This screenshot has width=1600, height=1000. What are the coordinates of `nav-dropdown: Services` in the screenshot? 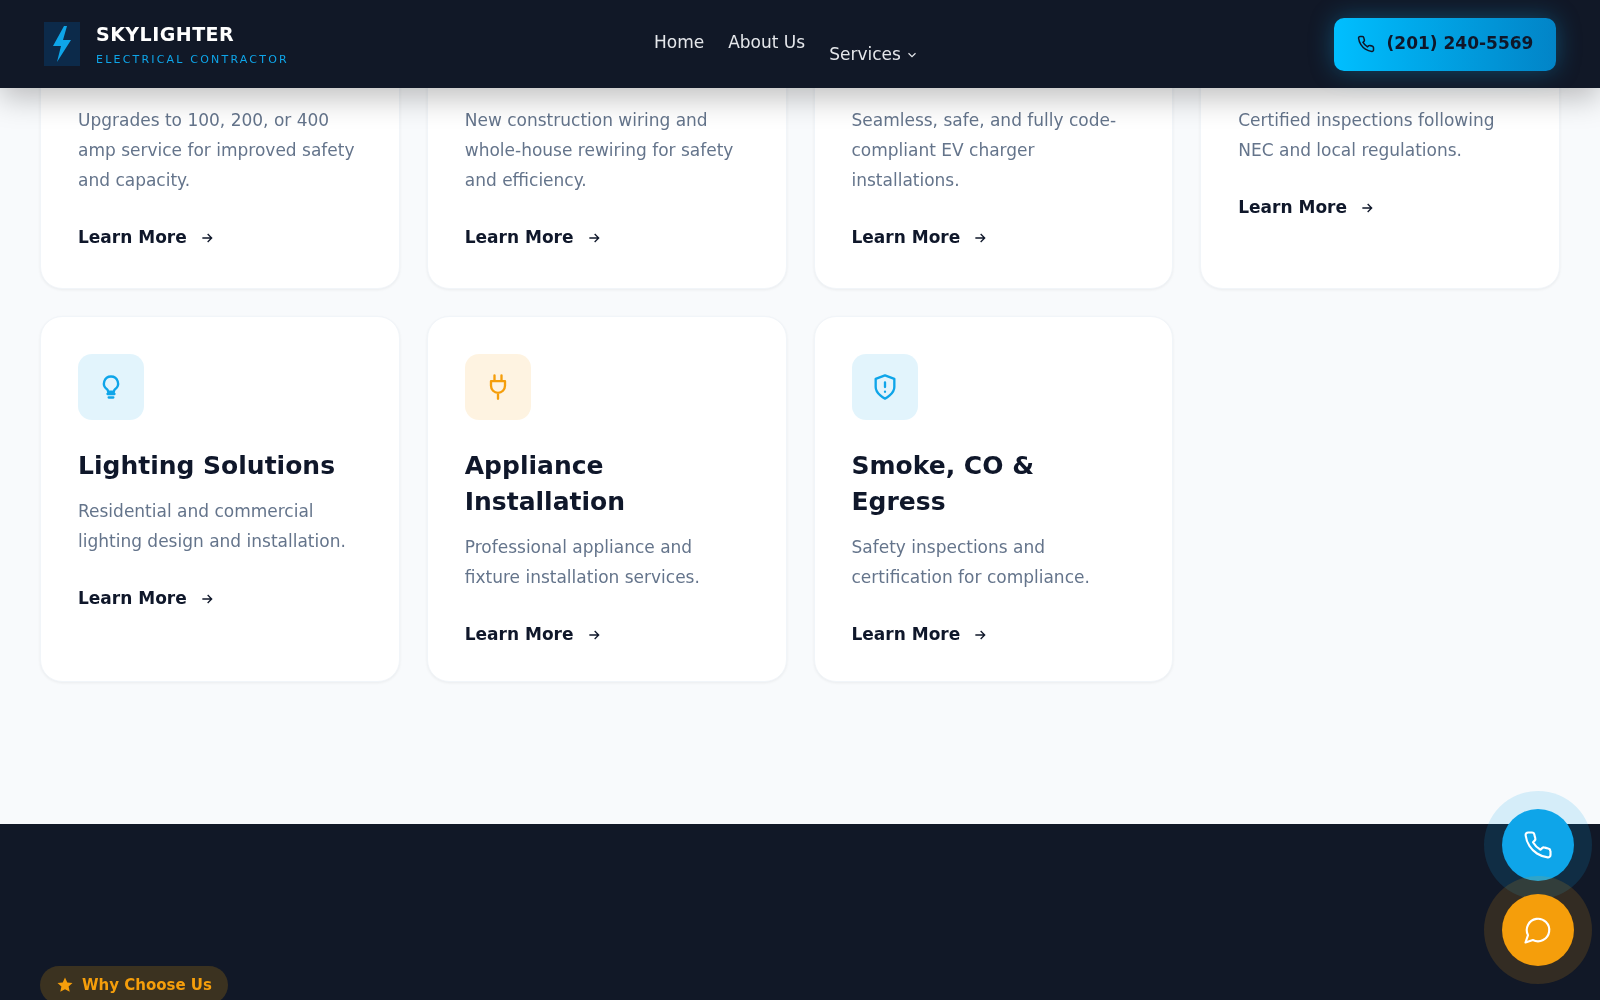 It's located at (874, 55).